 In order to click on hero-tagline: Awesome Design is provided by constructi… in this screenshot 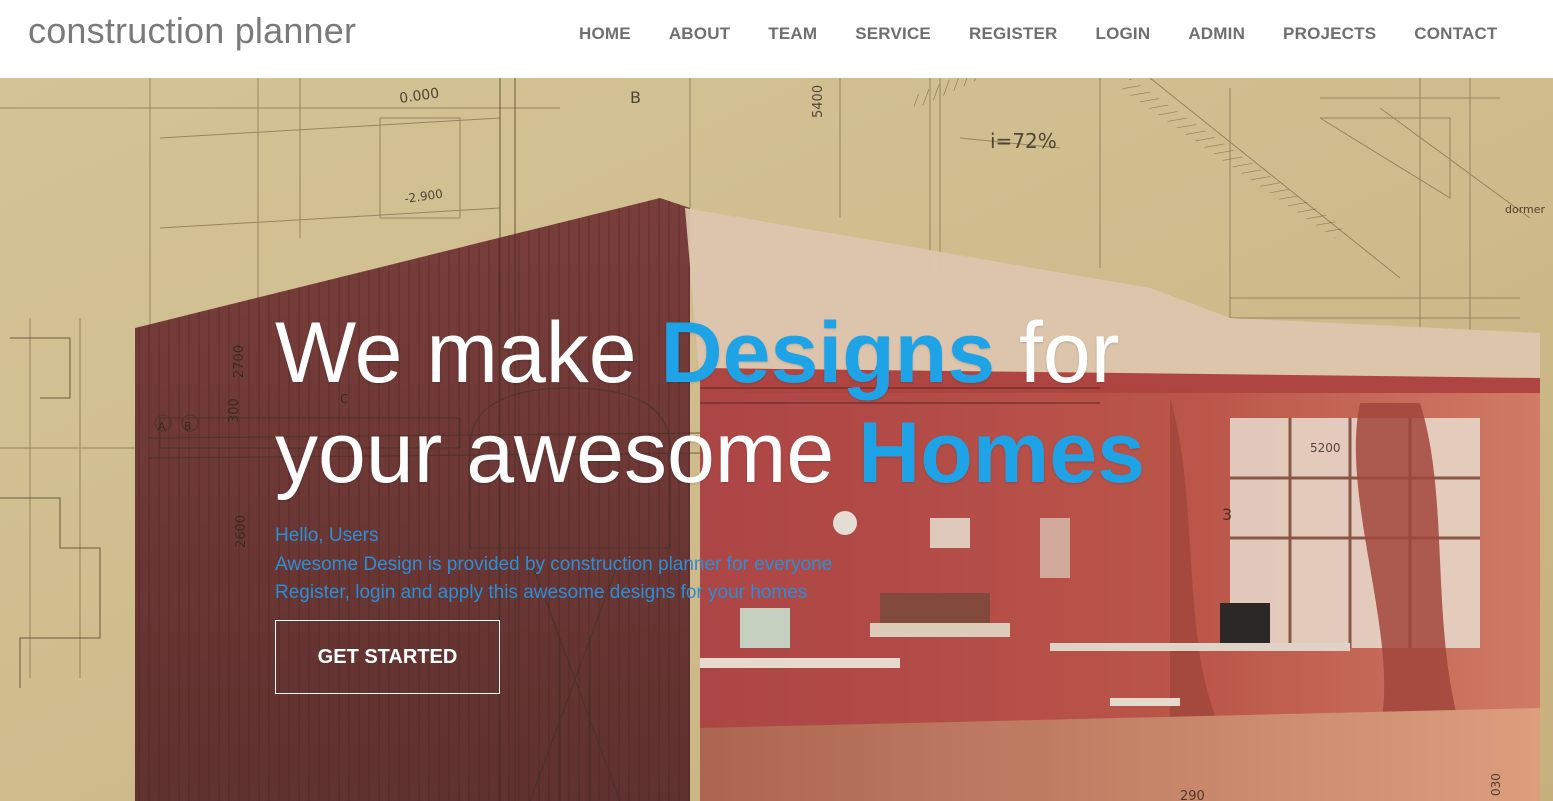, I will do `click(554, 564)`.